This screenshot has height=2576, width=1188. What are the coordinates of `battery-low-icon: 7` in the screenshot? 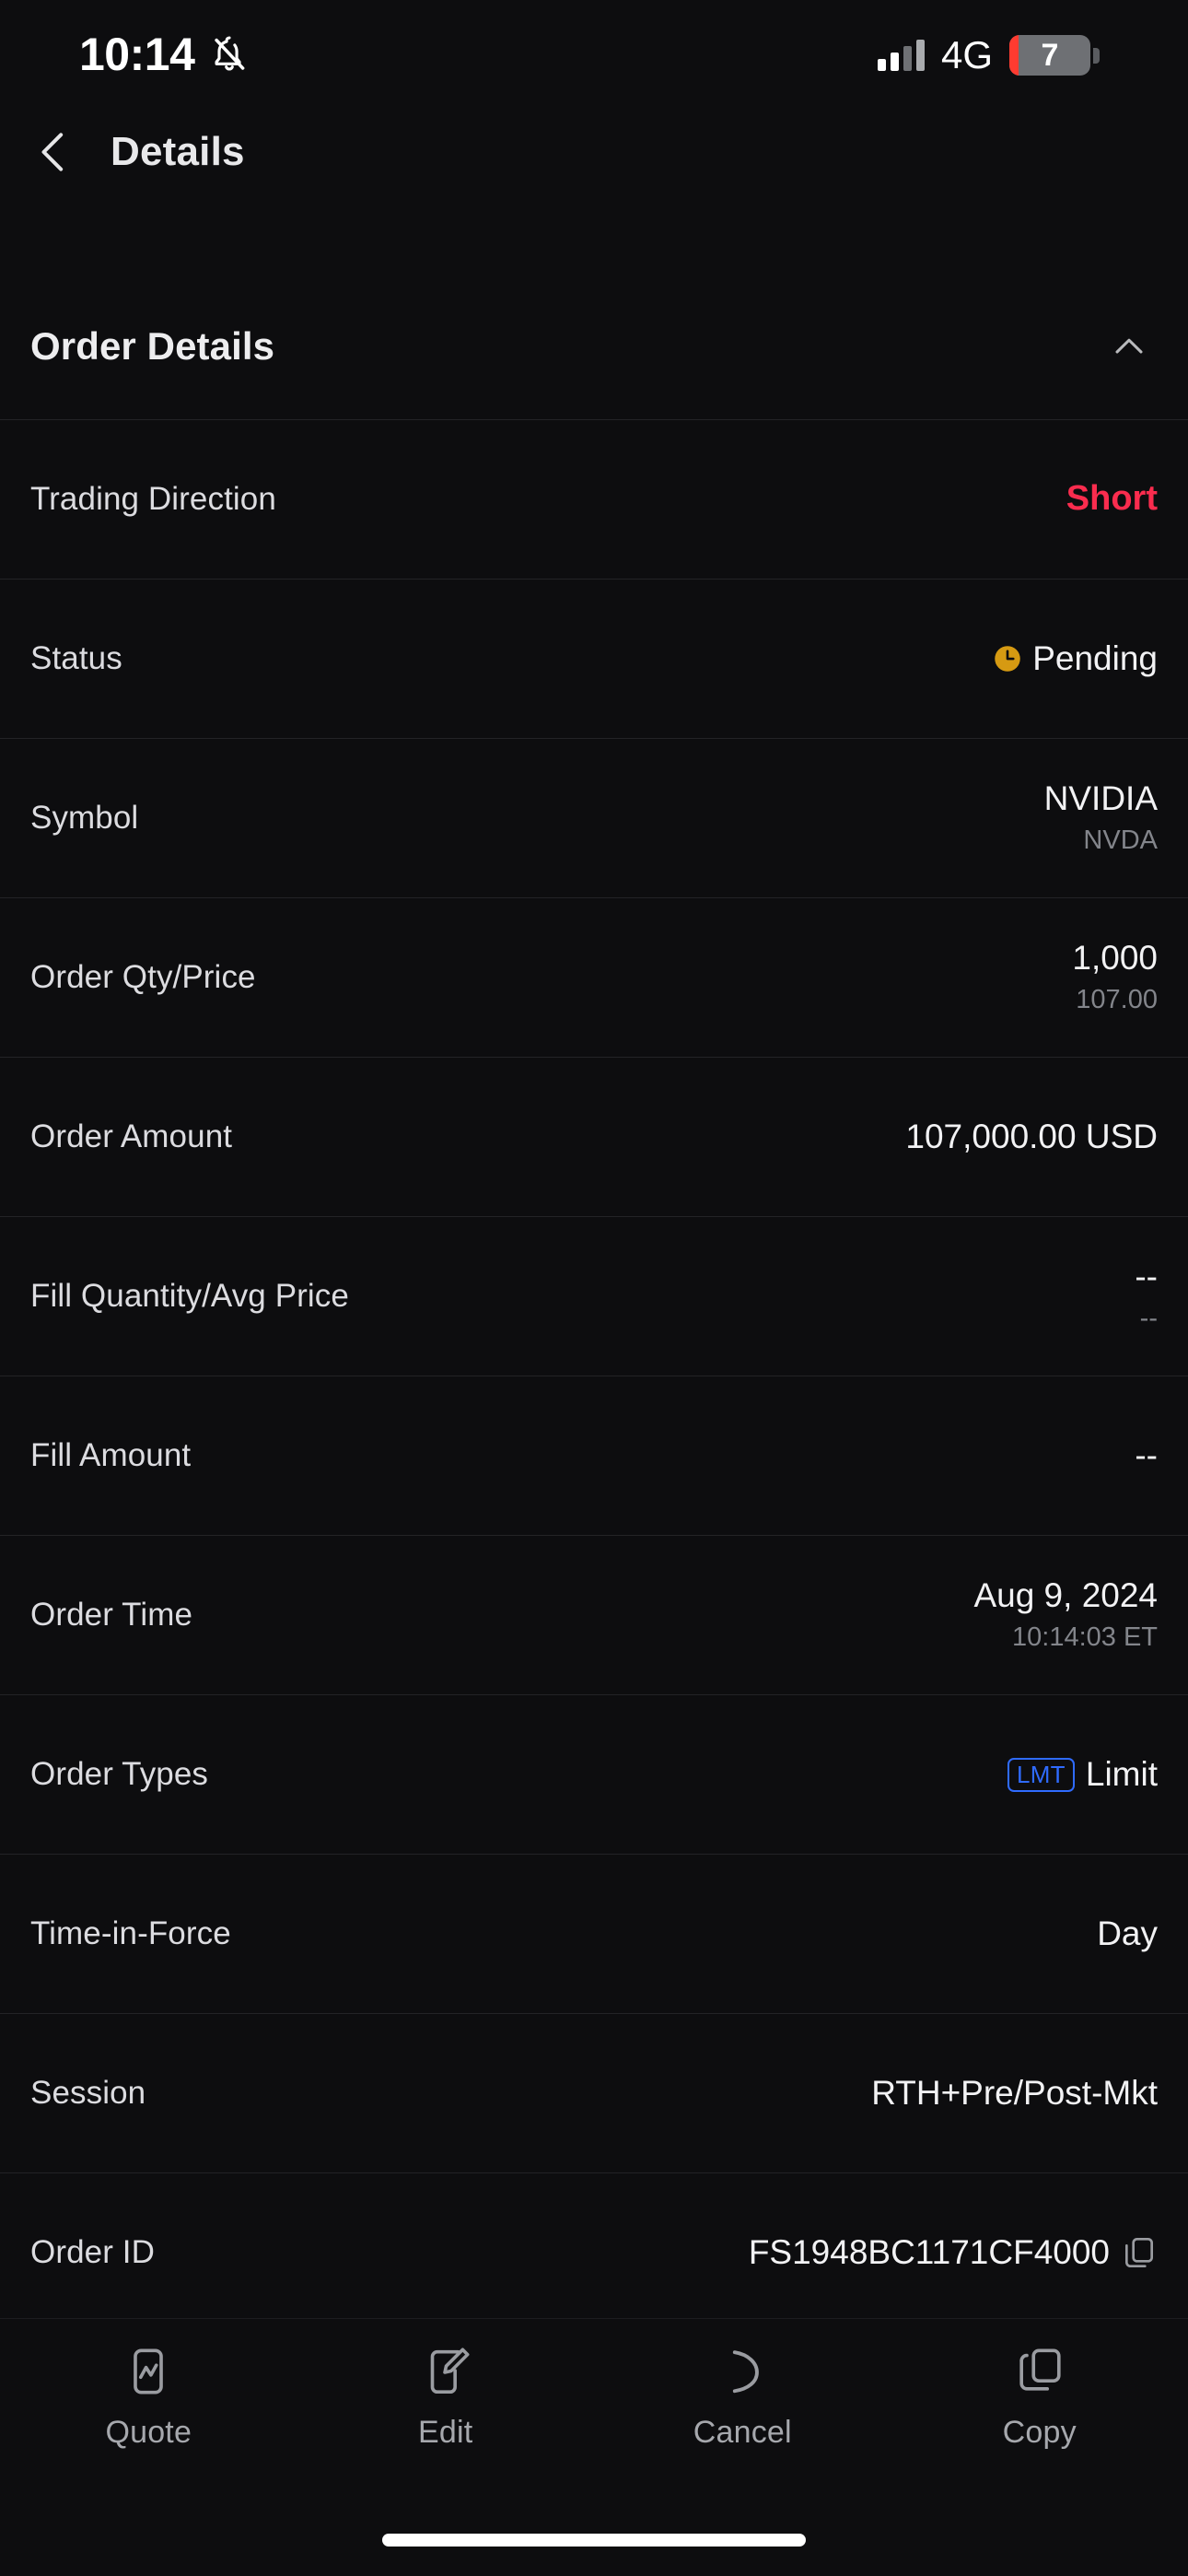 It's located at (1054, 55).